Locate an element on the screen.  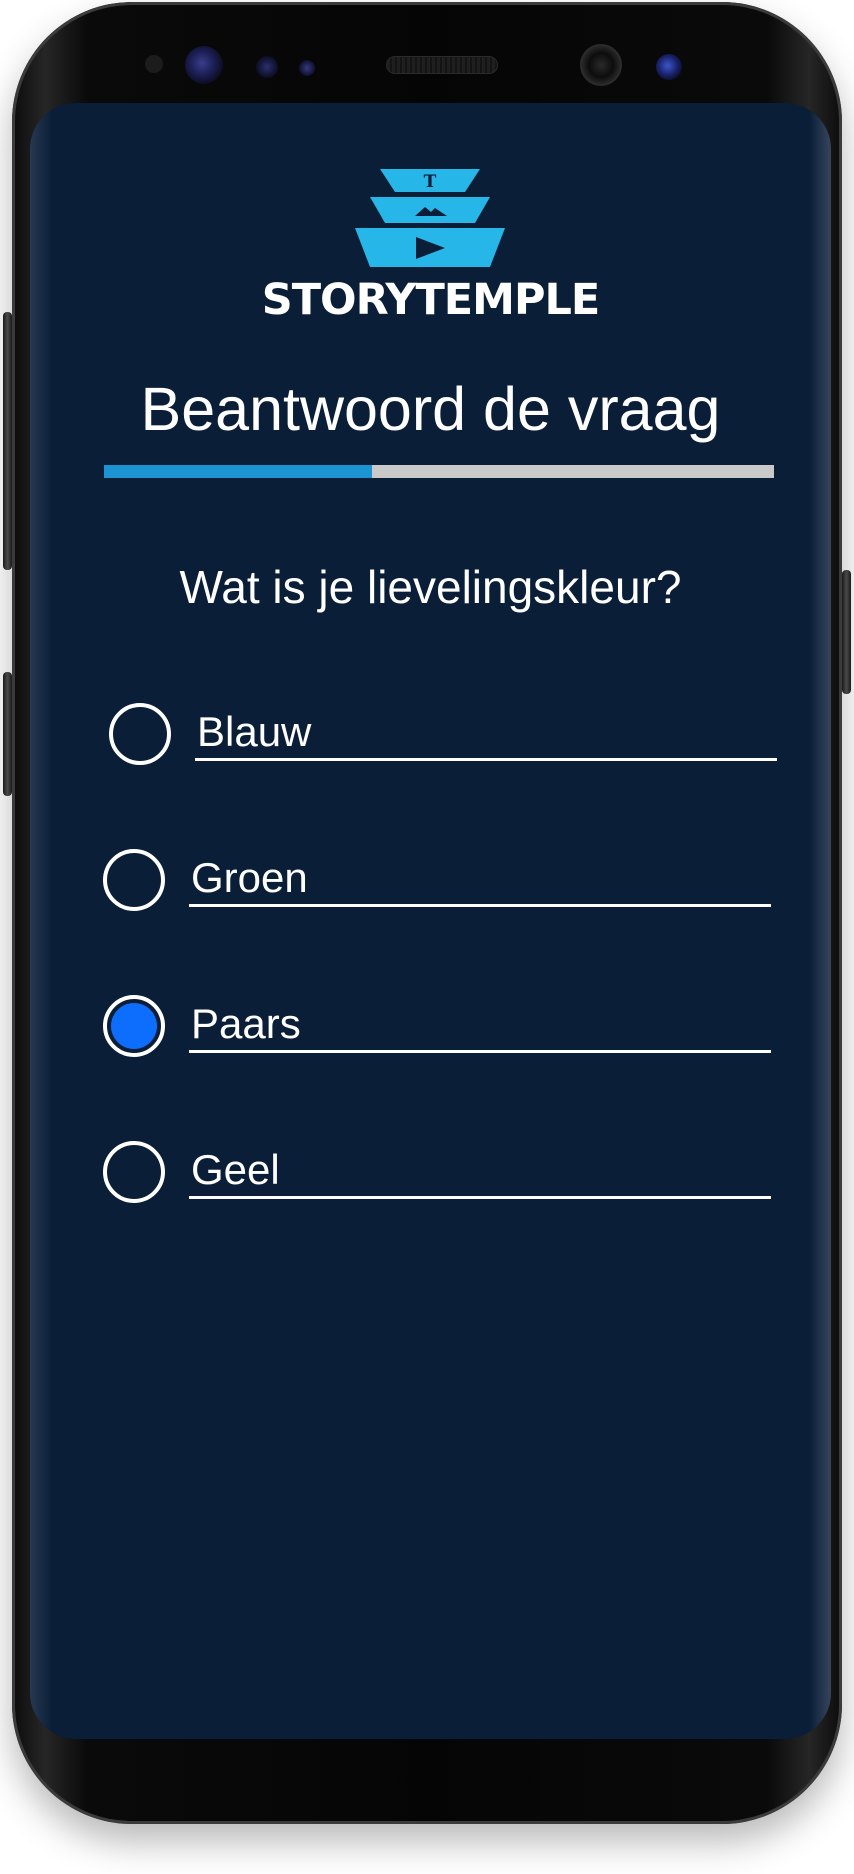
progress-fill is located at coordinates (238, 471).